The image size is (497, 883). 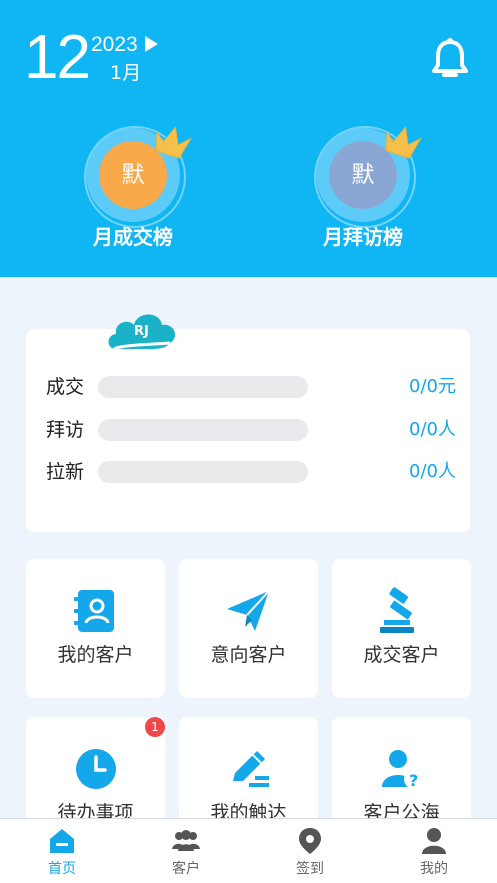 I want to click on todo-count-badge: 1, so click(x=155, y=727).